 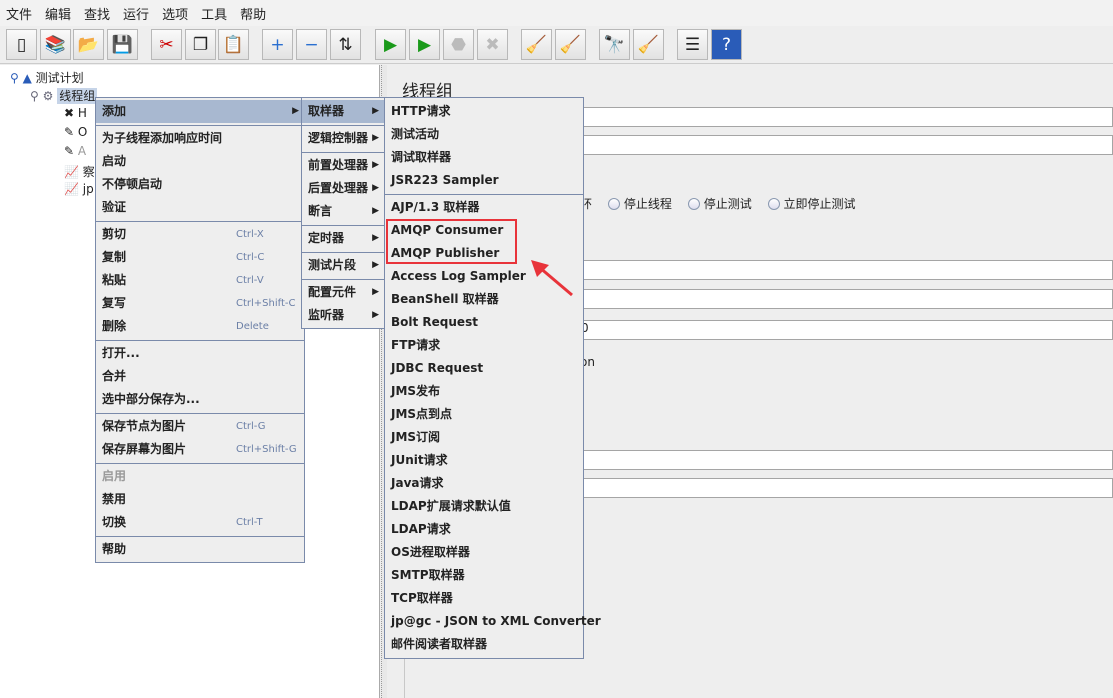 I want to click on menu-item: JDBC Request, so click(x=484, y=368).